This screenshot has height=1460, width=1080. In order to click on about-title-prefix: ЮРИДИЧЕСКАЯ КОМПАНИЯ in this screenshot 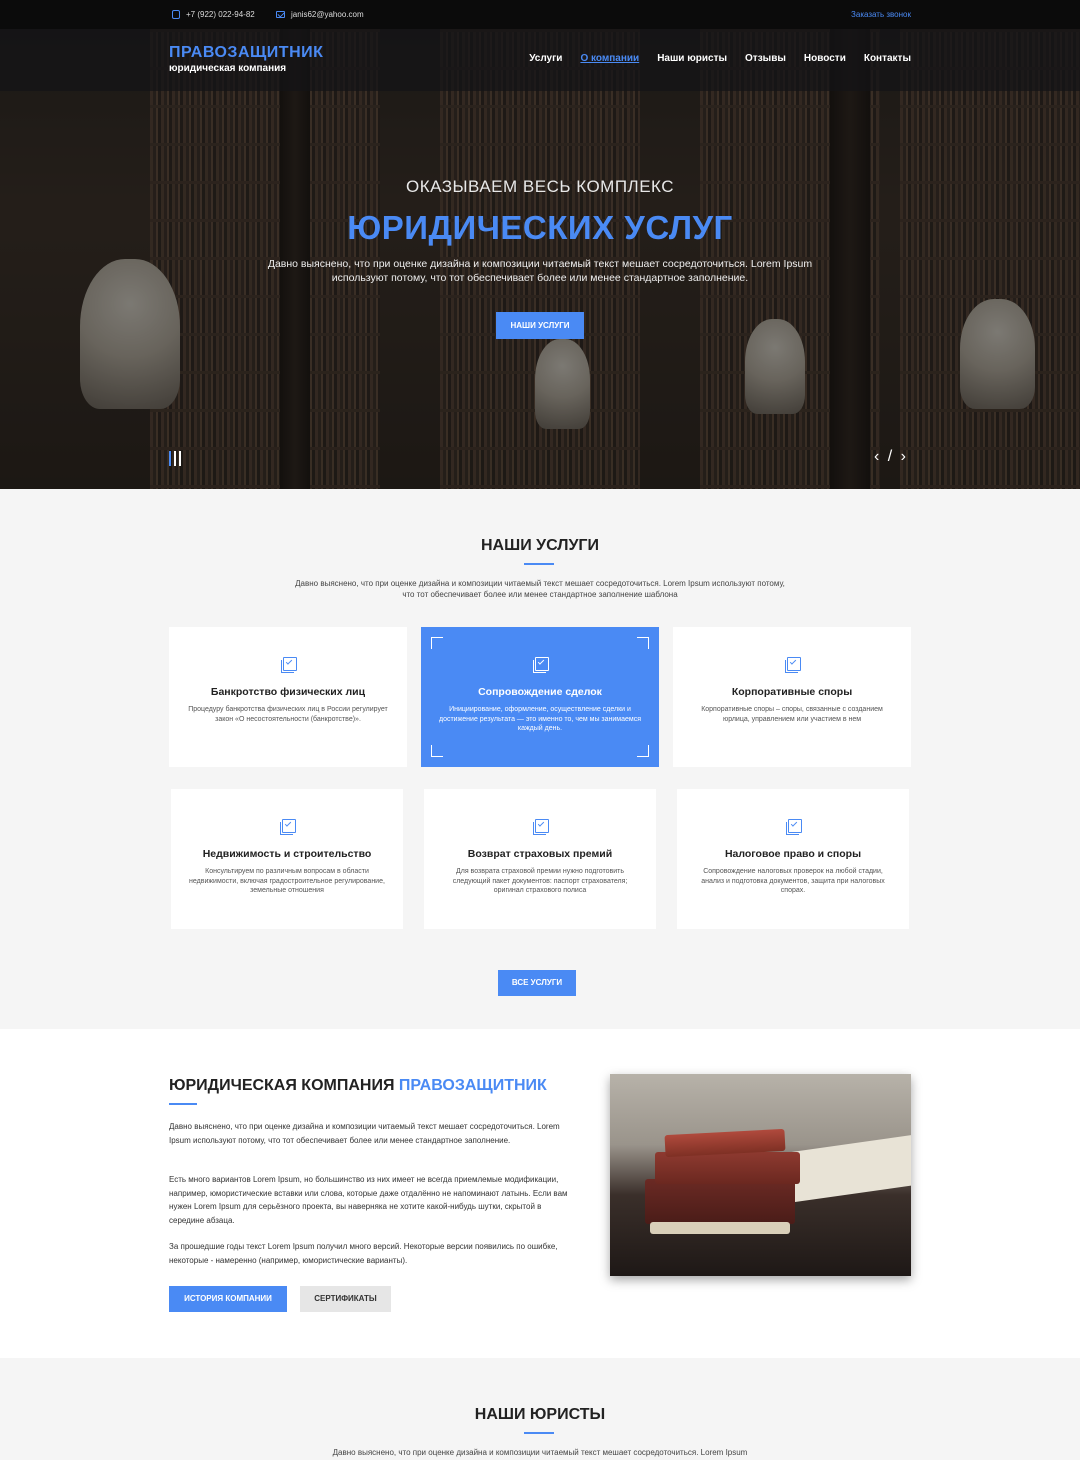, I will do `click(284, 1085)`.